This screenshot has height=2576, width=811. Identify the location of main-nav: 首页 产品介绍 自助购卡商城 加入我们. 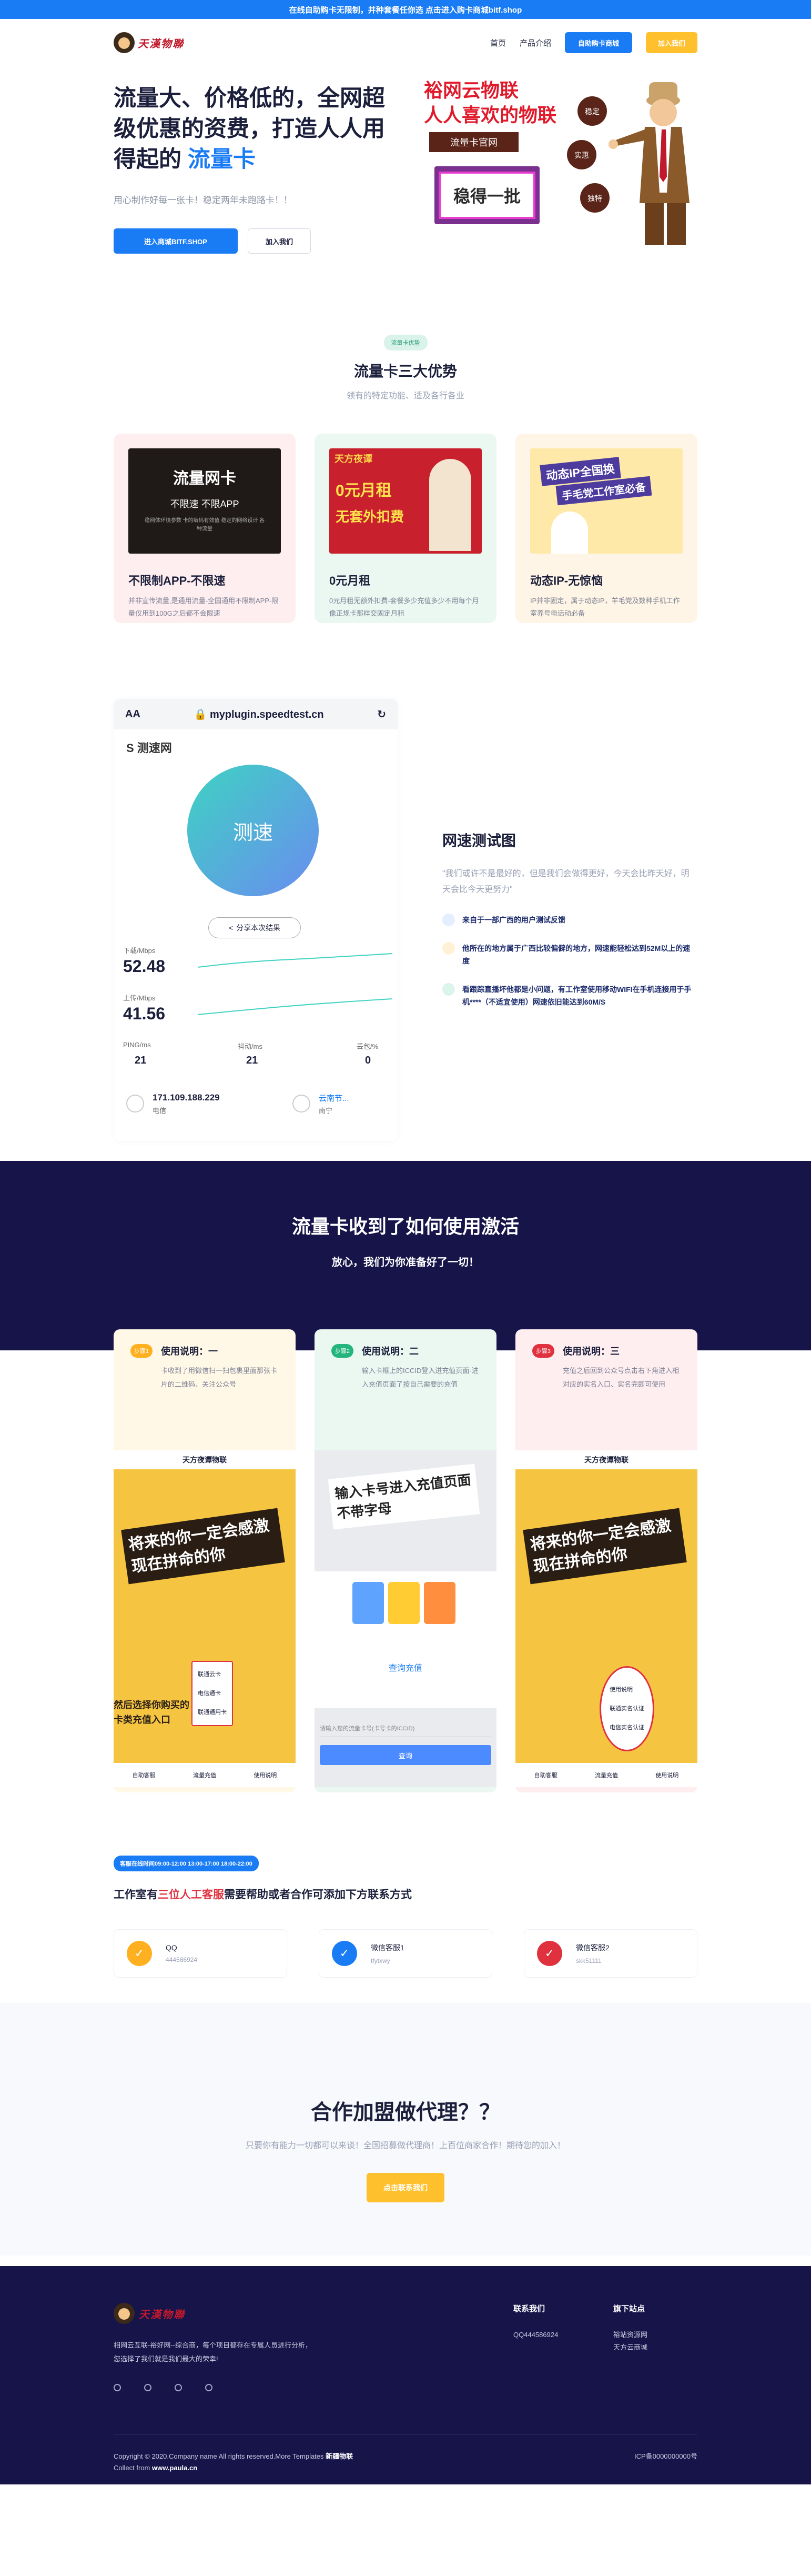
(593, 42).